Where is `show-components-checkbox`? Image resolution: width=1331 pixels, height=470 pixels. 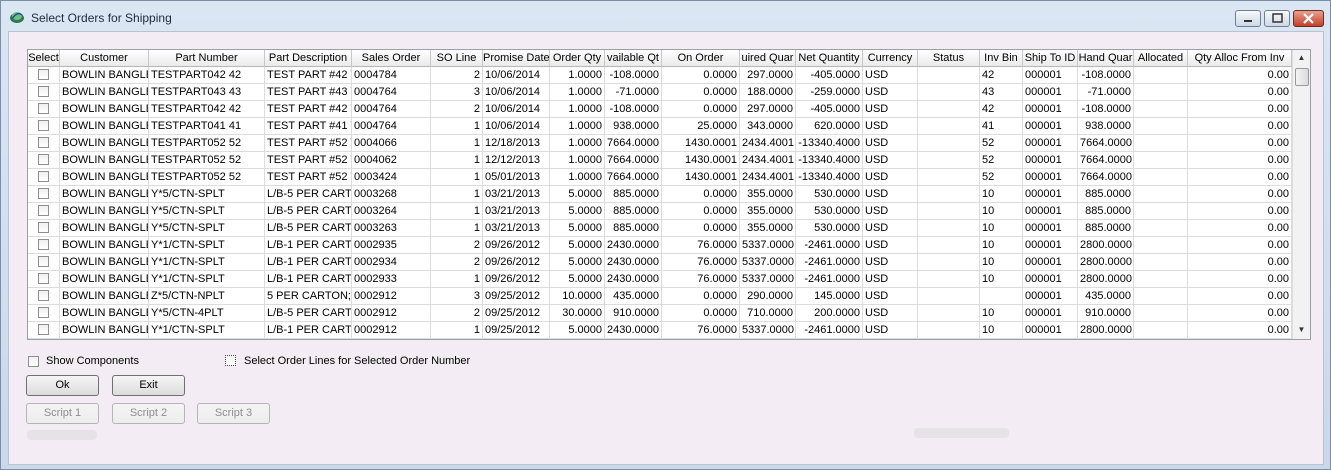 show-components-checkbox is located at coordinates (33, 361).